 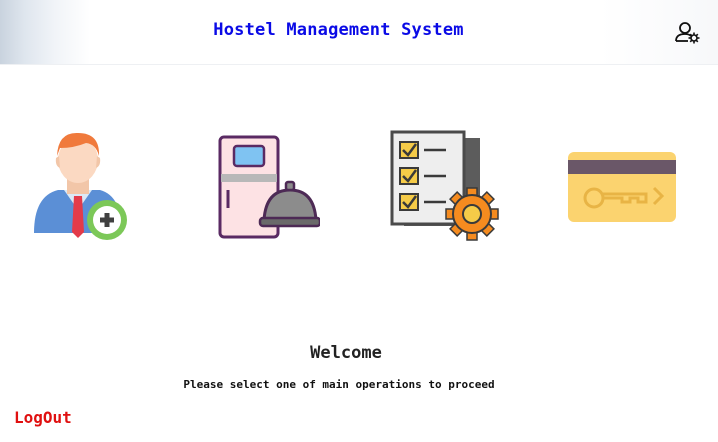 I want to click on add-student-tile, so click(x=80, y=185).